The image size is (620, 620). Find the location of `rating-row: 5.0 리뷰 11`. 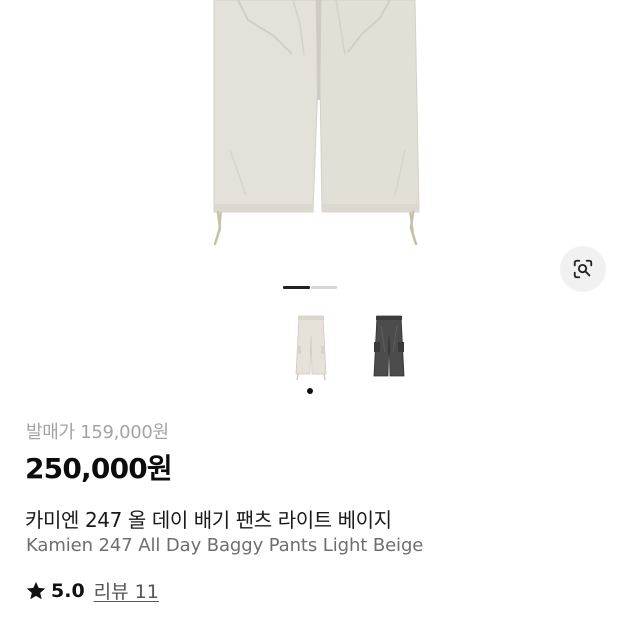

rating-row: 5.0 리뷰 11 is located at coordinates (92, 590).